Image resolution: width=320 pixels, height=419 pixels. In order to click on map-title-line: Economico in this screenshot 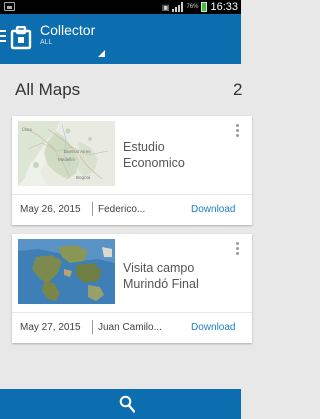, I will do `click(154, 163)`.